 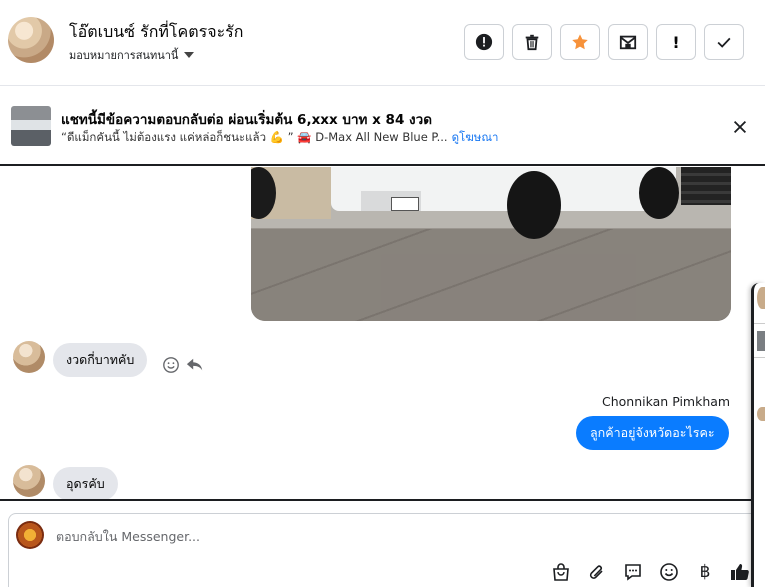 I want to click on incoming-message: งวดกี่บาทคับ, so click(x=100, y=360).